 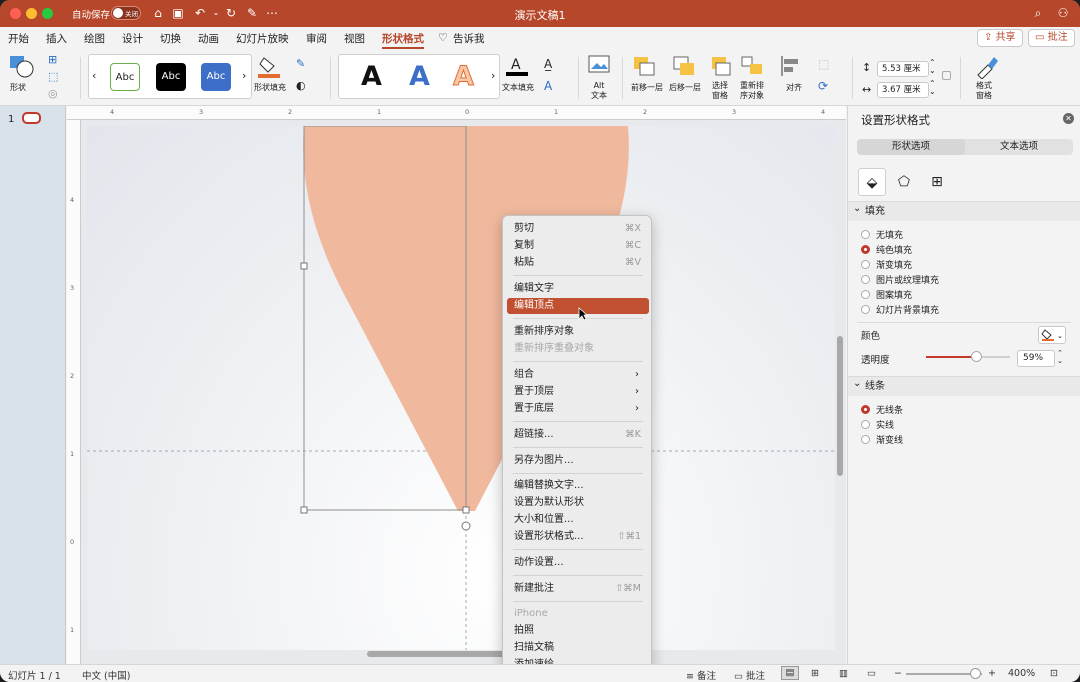 I want to click on tab-tell-me: 告诉我, so click(x=469, y=38).